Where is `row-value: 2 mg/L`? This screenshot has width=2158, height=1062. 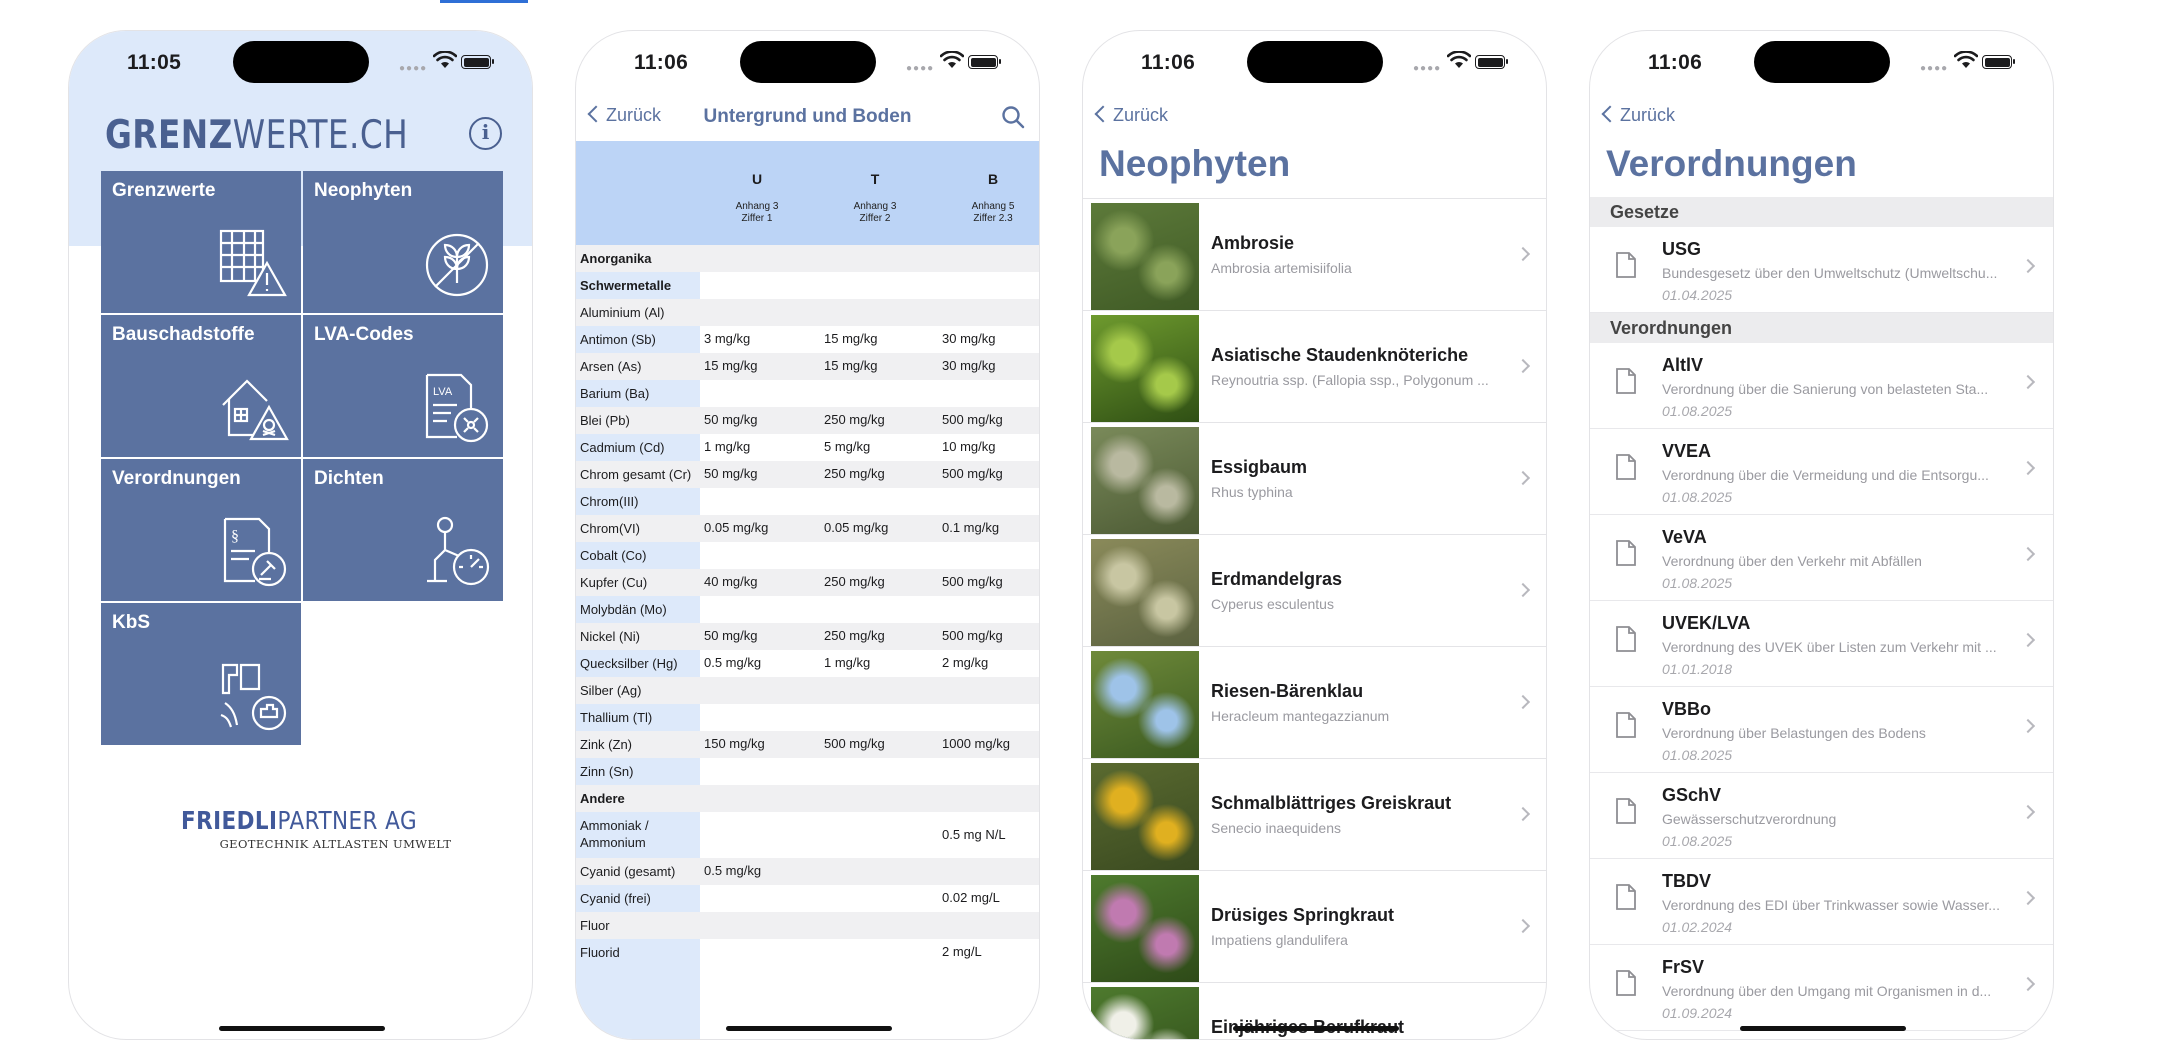 row-value: 2 mg/L is located at coordinates (962, 951).